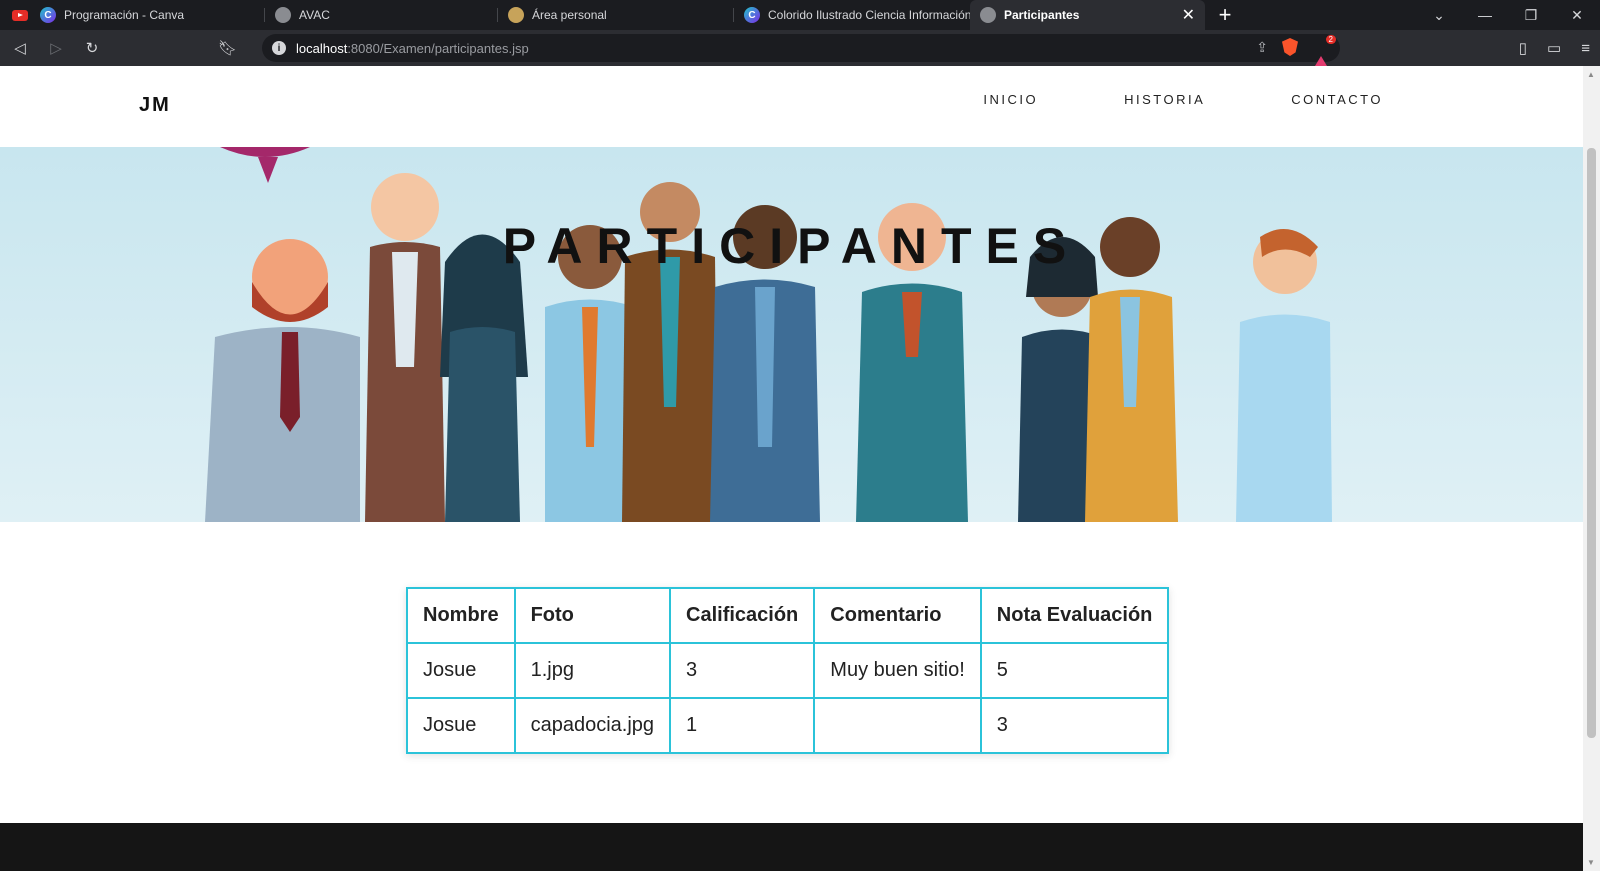 This screenshot has height=871, width=1600. What do you see at coordinates (742, 615) in the screenshot?
I see `column-header-calificacion: Calificación` at bounding box center [742, 615].